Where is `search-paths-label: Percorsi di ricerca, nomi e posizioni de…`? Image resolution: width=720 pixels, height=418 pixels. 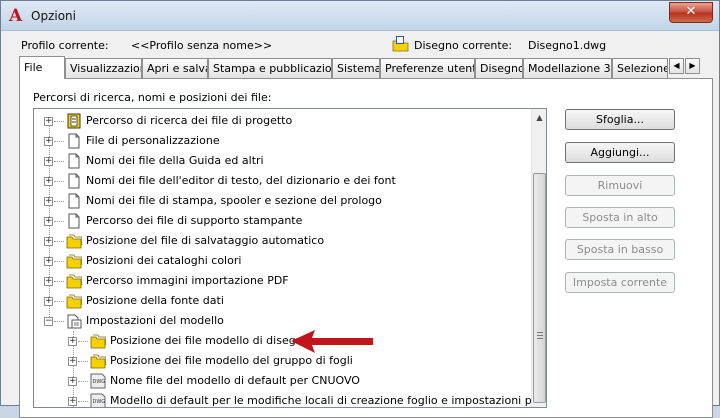 search-paths-label: Percorsi di ricerca, nomi e posizioni de… is located at coordinates (152, 97).